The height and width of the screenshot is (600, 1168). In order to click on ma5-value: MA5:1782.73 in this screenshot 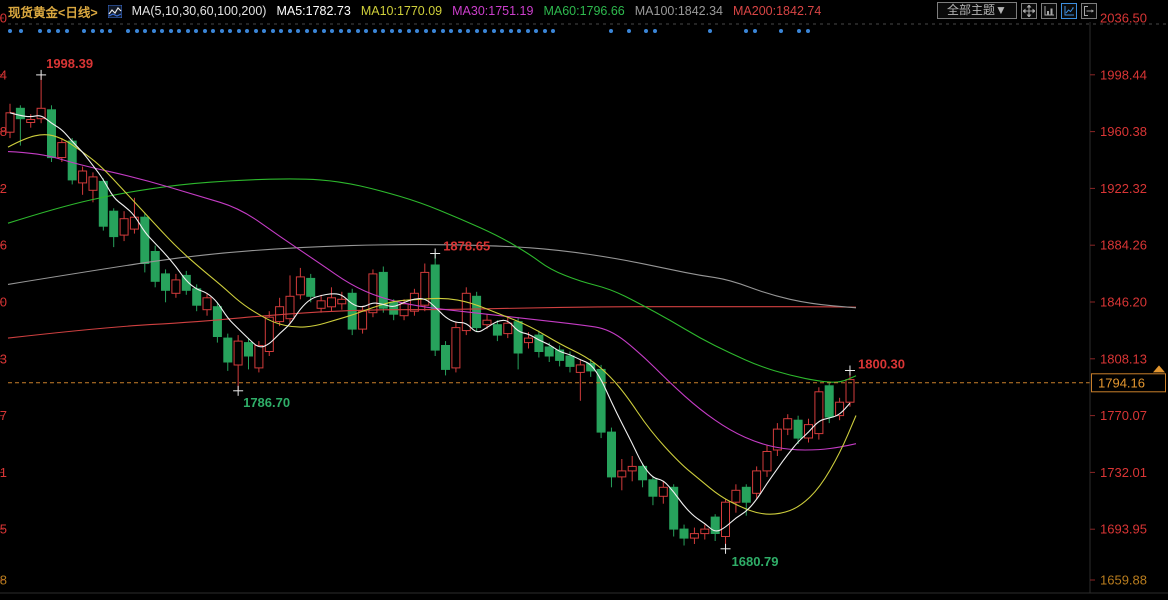, I will do `click(313, 11)`.